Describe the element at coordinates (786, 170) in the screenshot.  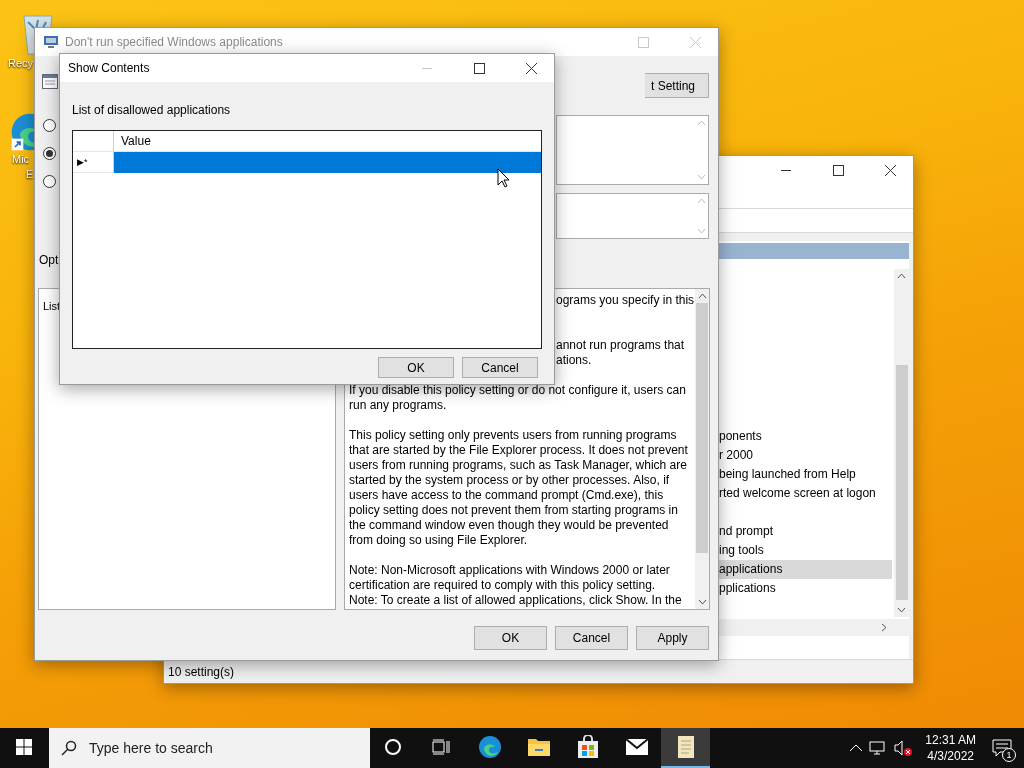
I see `minimize-icon` at that location.